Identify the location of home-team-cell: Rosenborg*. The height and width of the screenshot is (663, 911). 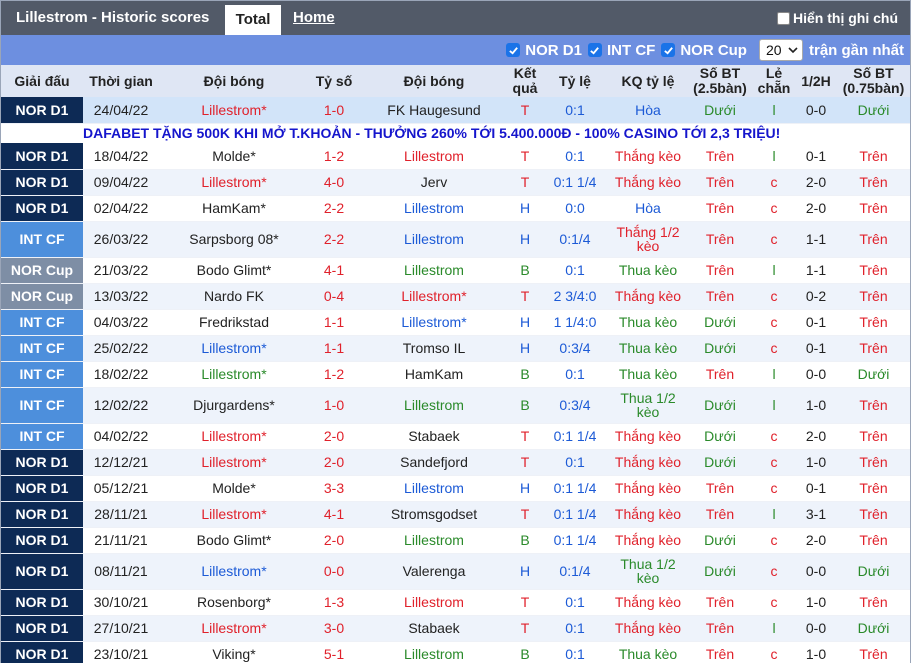
(234, 602).